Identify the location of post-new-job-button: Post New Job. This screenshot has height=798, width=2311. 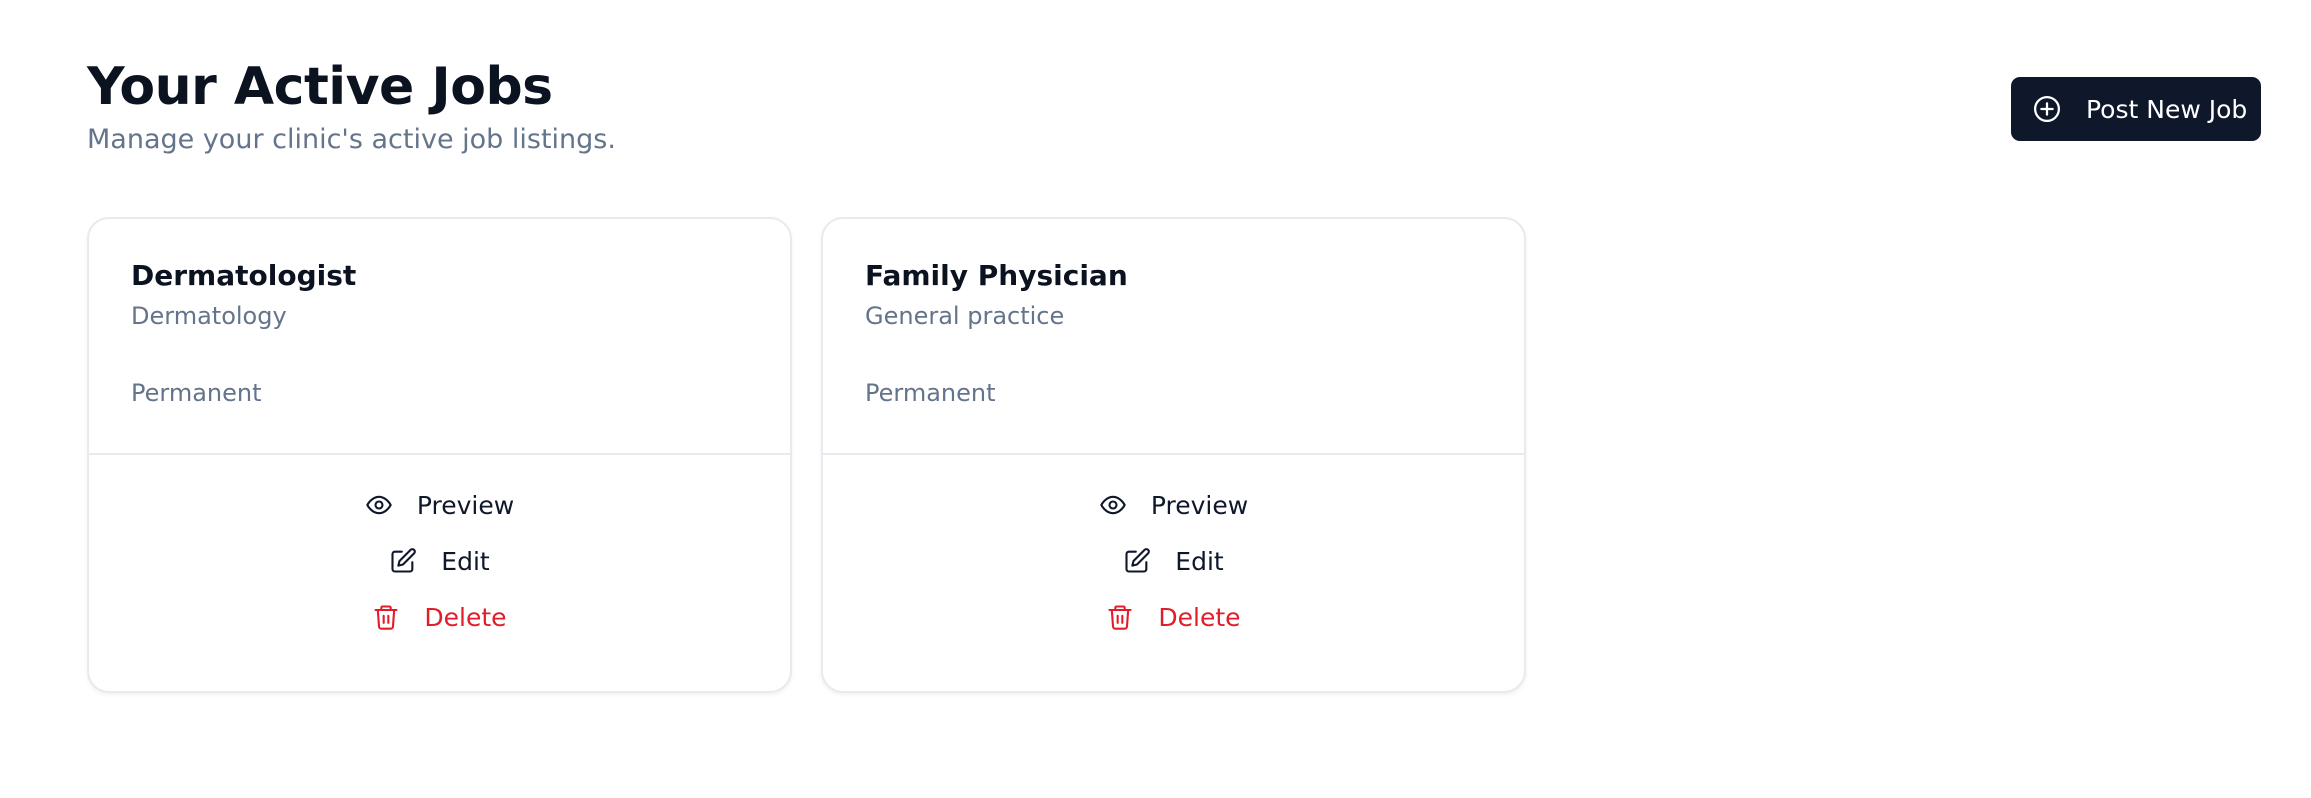
(2136, 109).